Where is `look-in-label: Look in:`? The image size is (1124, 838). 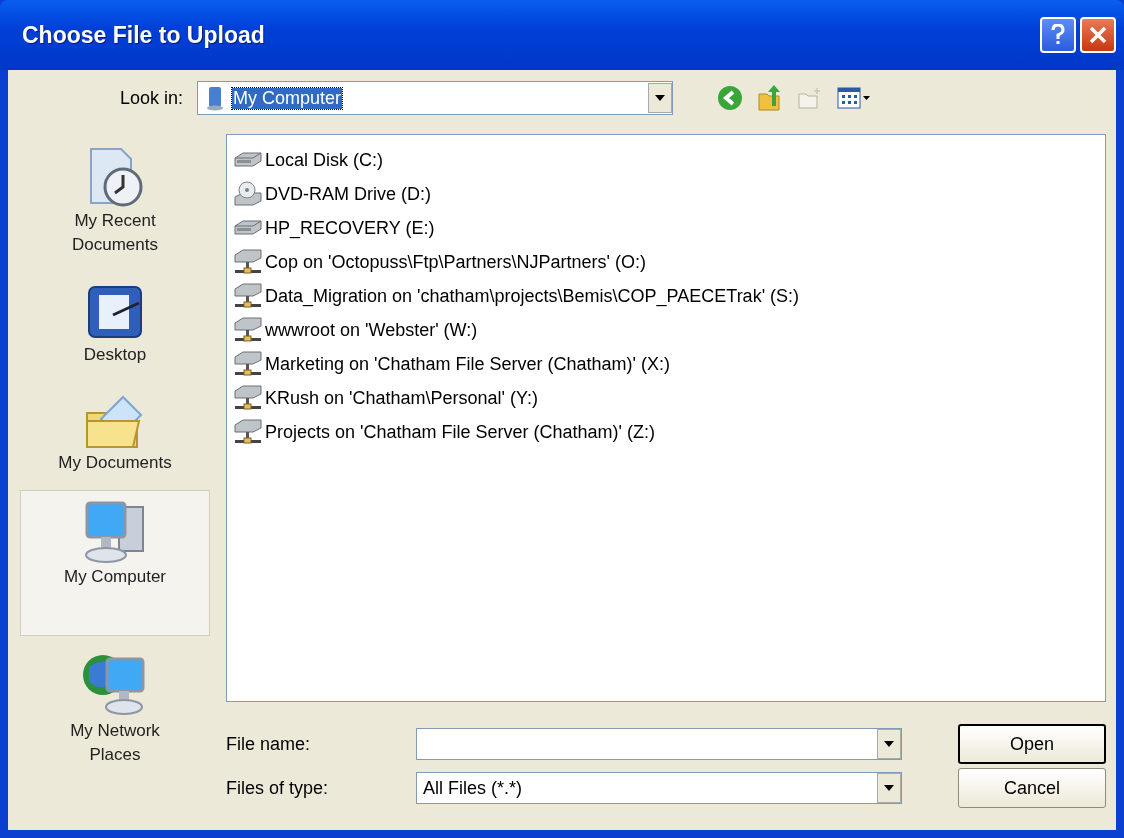
look-in-label: Look in: is located at coordinates (152, 98).